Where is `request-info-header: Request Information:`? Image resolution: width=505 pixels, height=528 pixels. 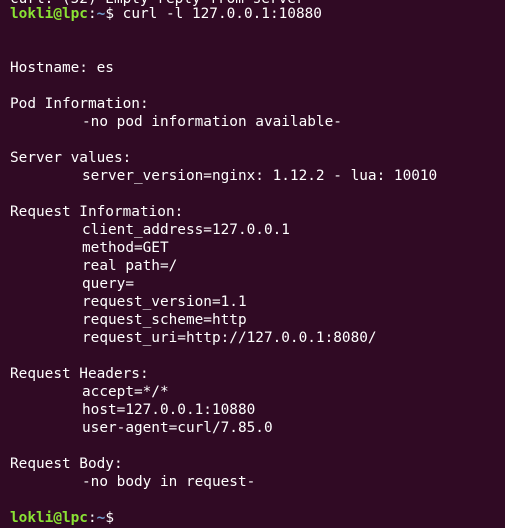 request-info-header: Request Information: is located at coordinates (97, 212).